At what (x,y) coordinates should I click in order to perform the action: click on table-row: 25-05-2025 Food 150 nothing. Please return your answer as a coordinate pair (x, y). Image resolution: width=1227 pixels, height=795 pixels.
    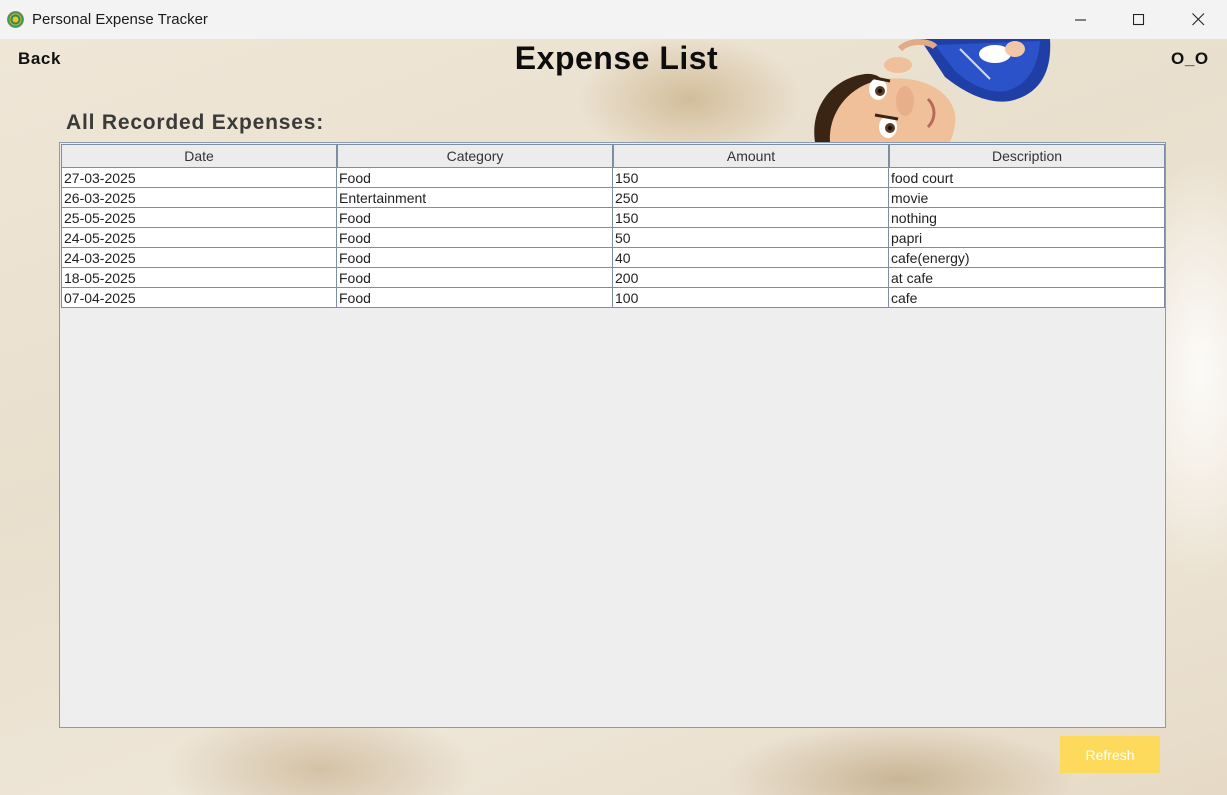
    Looking at the image, I should click on (613, 218).